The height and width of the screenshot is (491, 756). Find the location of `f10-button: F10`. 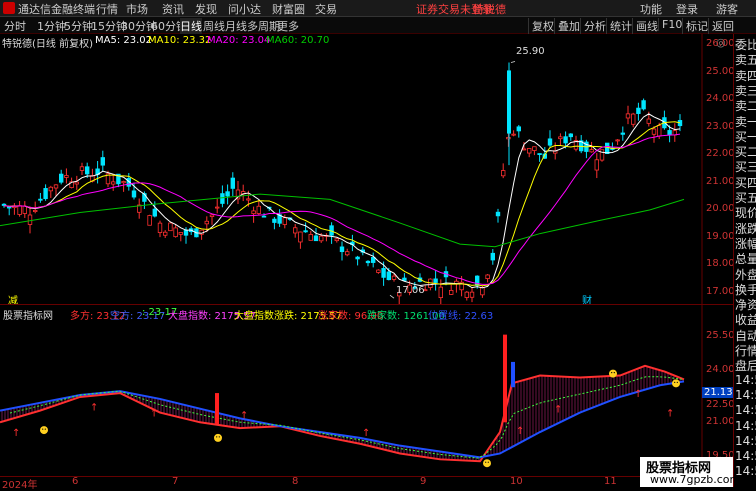

f10-button: F10 is located at coordinates (670, 24).